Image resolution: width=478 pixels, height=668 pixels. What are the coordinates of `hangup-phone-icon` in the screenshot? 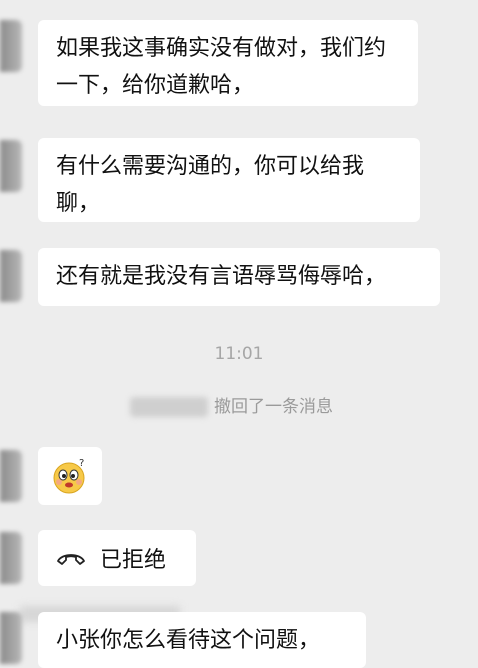 It's located at (71, 559).